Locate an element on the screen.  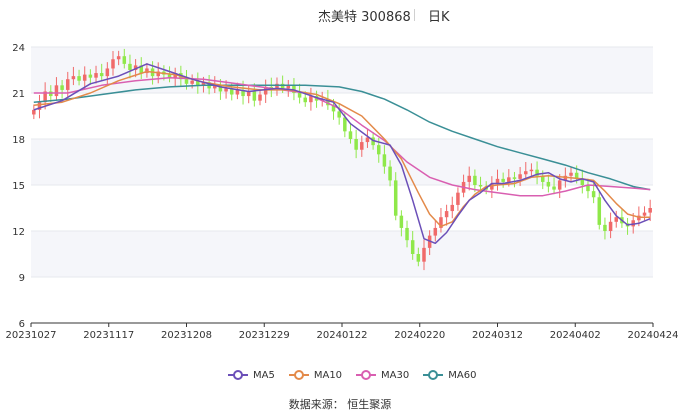
x-tick-label: 20240122 is located at coordinates (342, 335).